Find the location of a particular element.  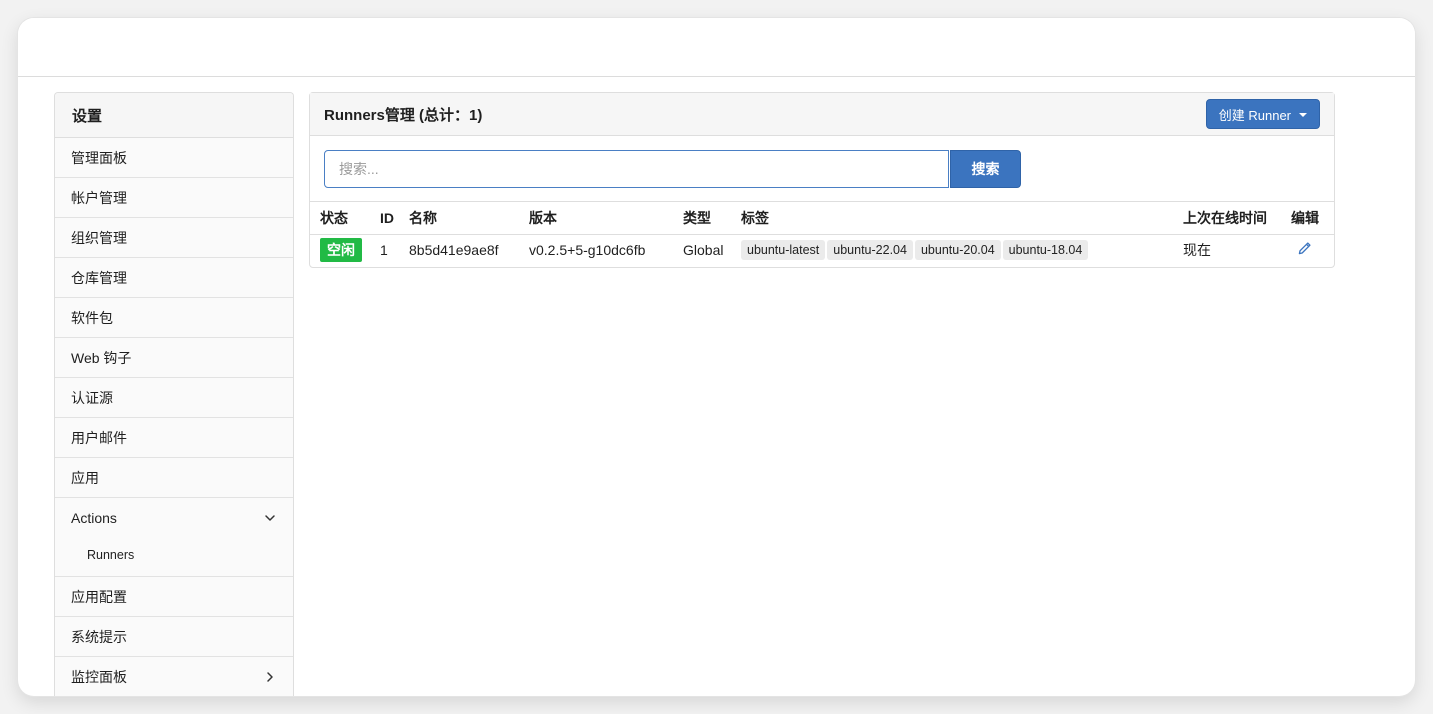

sidebar-subitem-label: Runners is located at coordinates (111, 555).